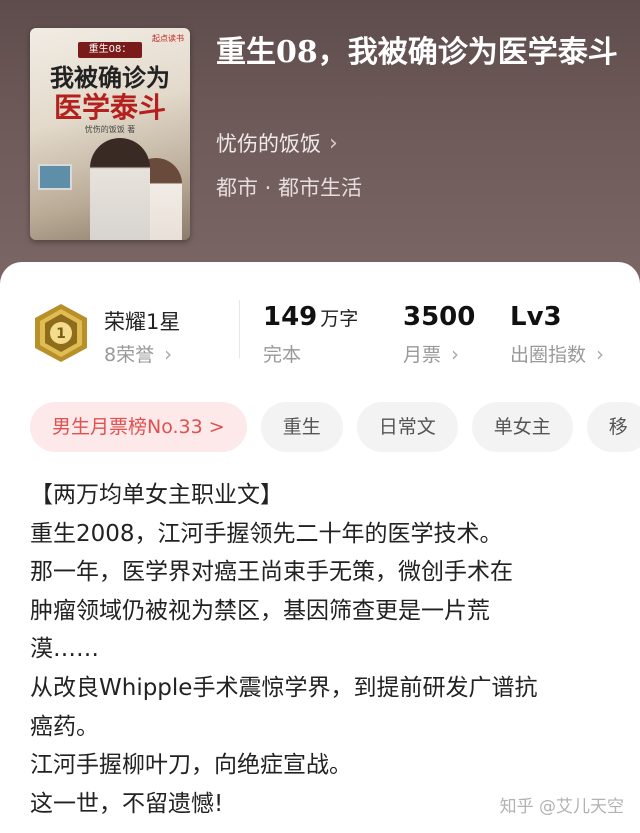  I want to click on cover-figure-doctor, so click(120, 189).